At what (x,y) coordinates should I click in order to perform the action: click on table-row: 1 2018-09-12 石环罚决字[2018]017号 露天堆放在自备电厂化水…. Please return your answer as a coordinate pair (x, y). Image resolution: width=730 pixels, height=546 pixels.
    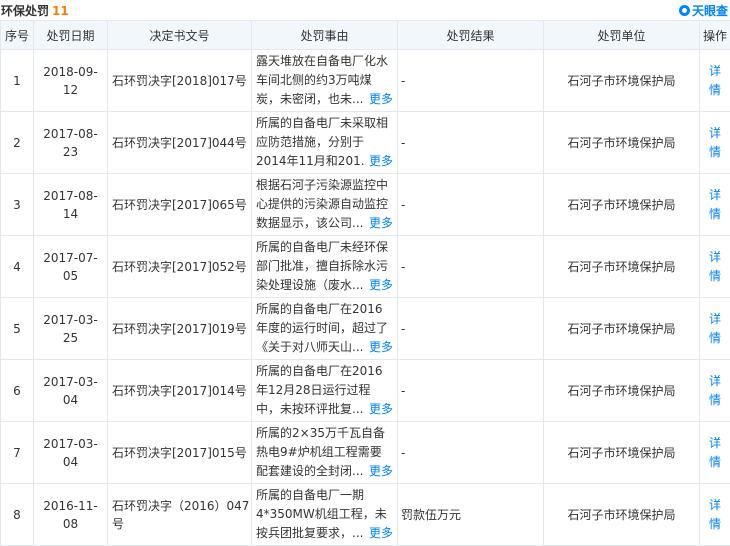
    Looking at the image, I should click on (365, 80).